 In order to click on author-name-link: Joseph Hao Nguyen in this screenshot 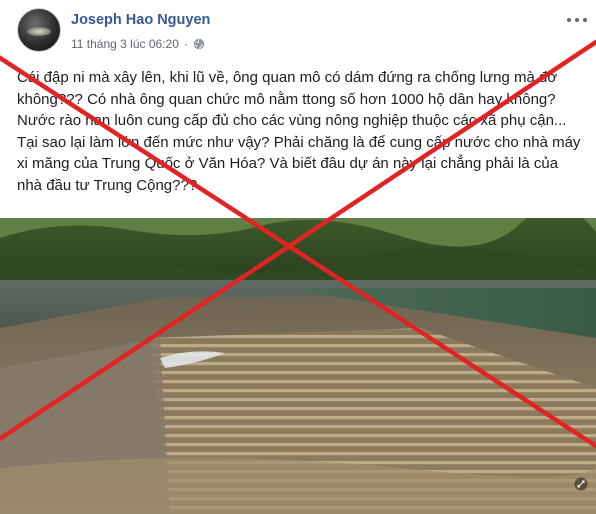, I will do `click(140, 20)`.